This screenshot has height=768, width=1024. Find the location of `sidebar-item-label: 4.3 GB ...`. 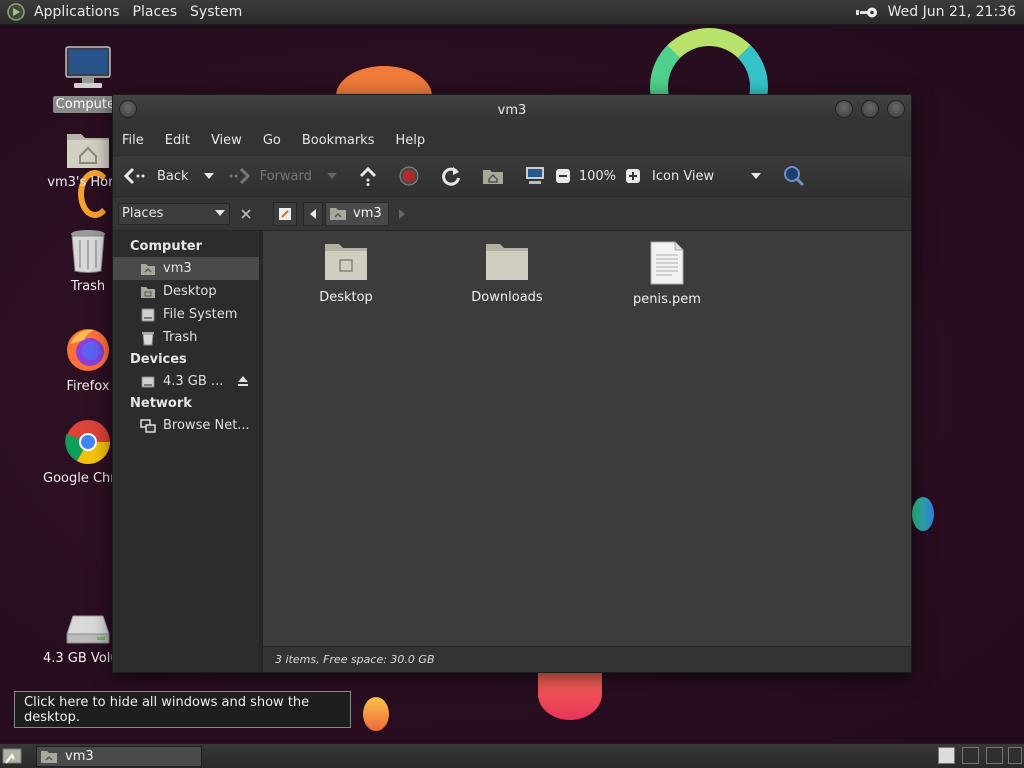

sidebar-item-label: 4.3 GB ... is located at coordinates (193, 381).